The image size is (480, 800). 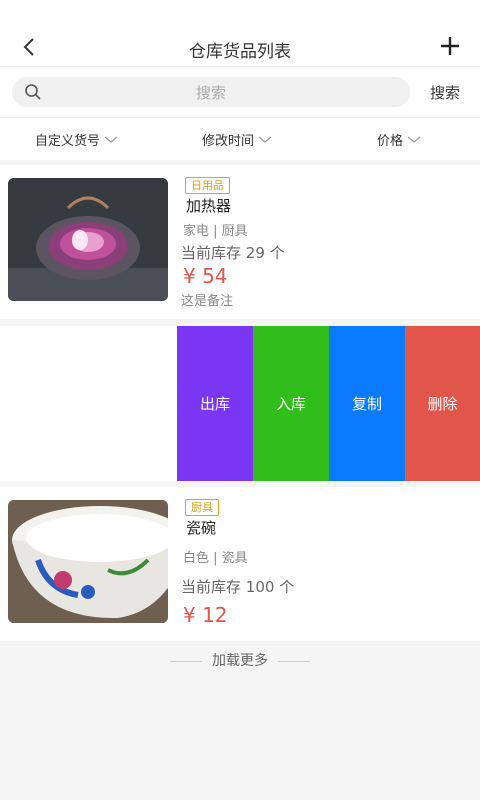 I want to click on stock-out-button: 出库, so click(x=215, y=403).